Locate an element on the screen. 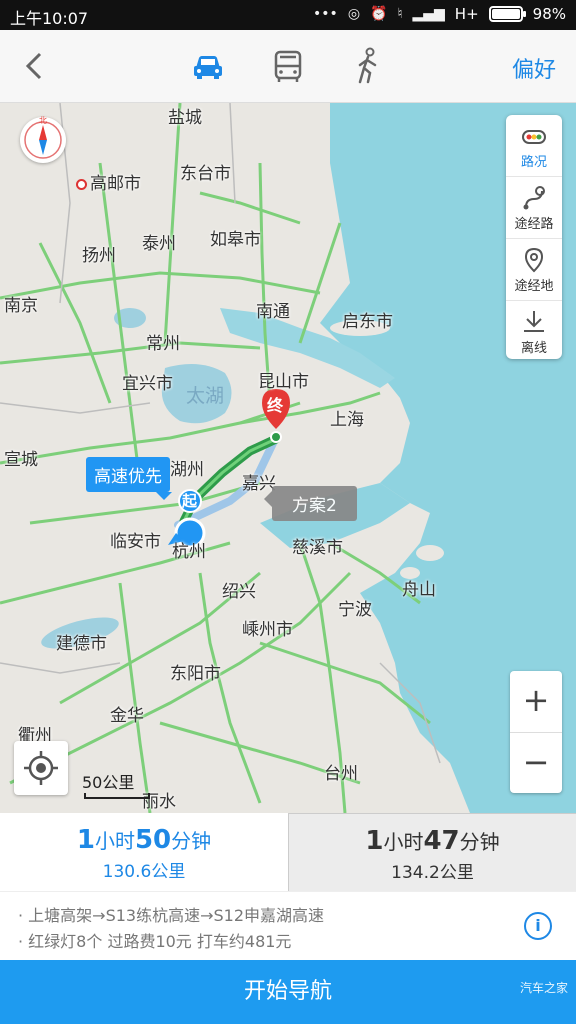  status-time: 上午10:07 is located at coordinates (49, 18).